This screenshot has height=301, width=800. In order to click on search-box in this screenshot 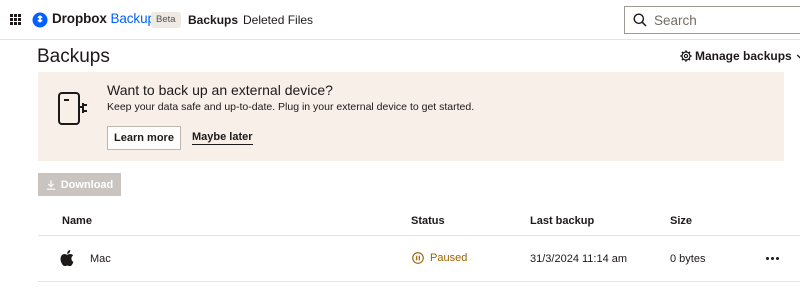, I will do `click(712, 20)`.